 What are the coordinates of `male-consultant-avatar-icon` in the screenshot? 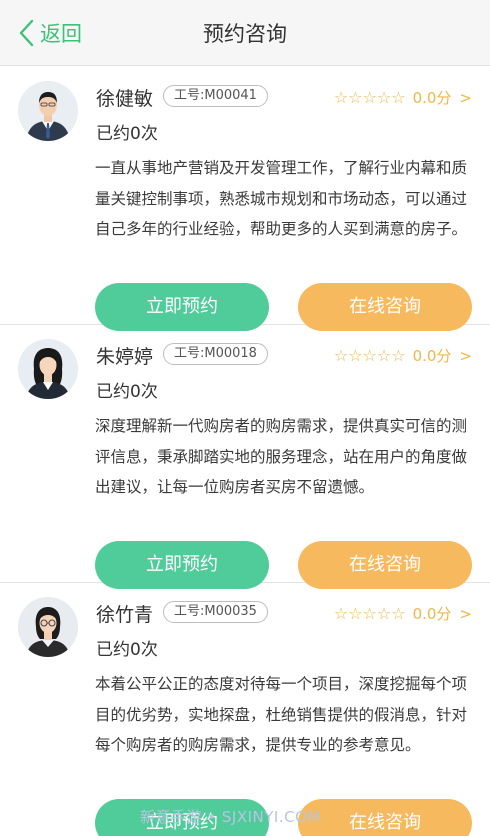 It's located at (48, 111).